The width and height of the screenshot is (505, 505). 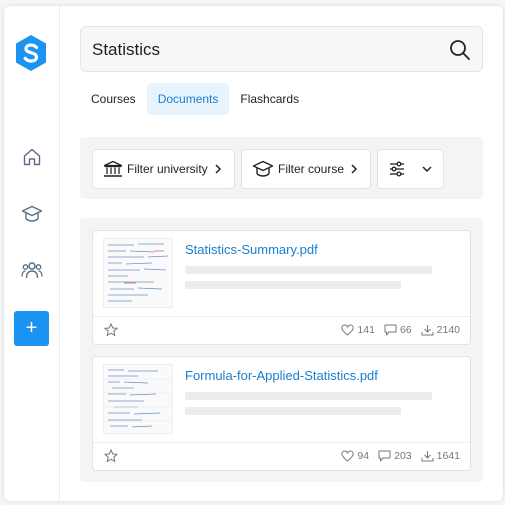 I want to click on filter-university-button: Filter university, so click(x=163, y=169).